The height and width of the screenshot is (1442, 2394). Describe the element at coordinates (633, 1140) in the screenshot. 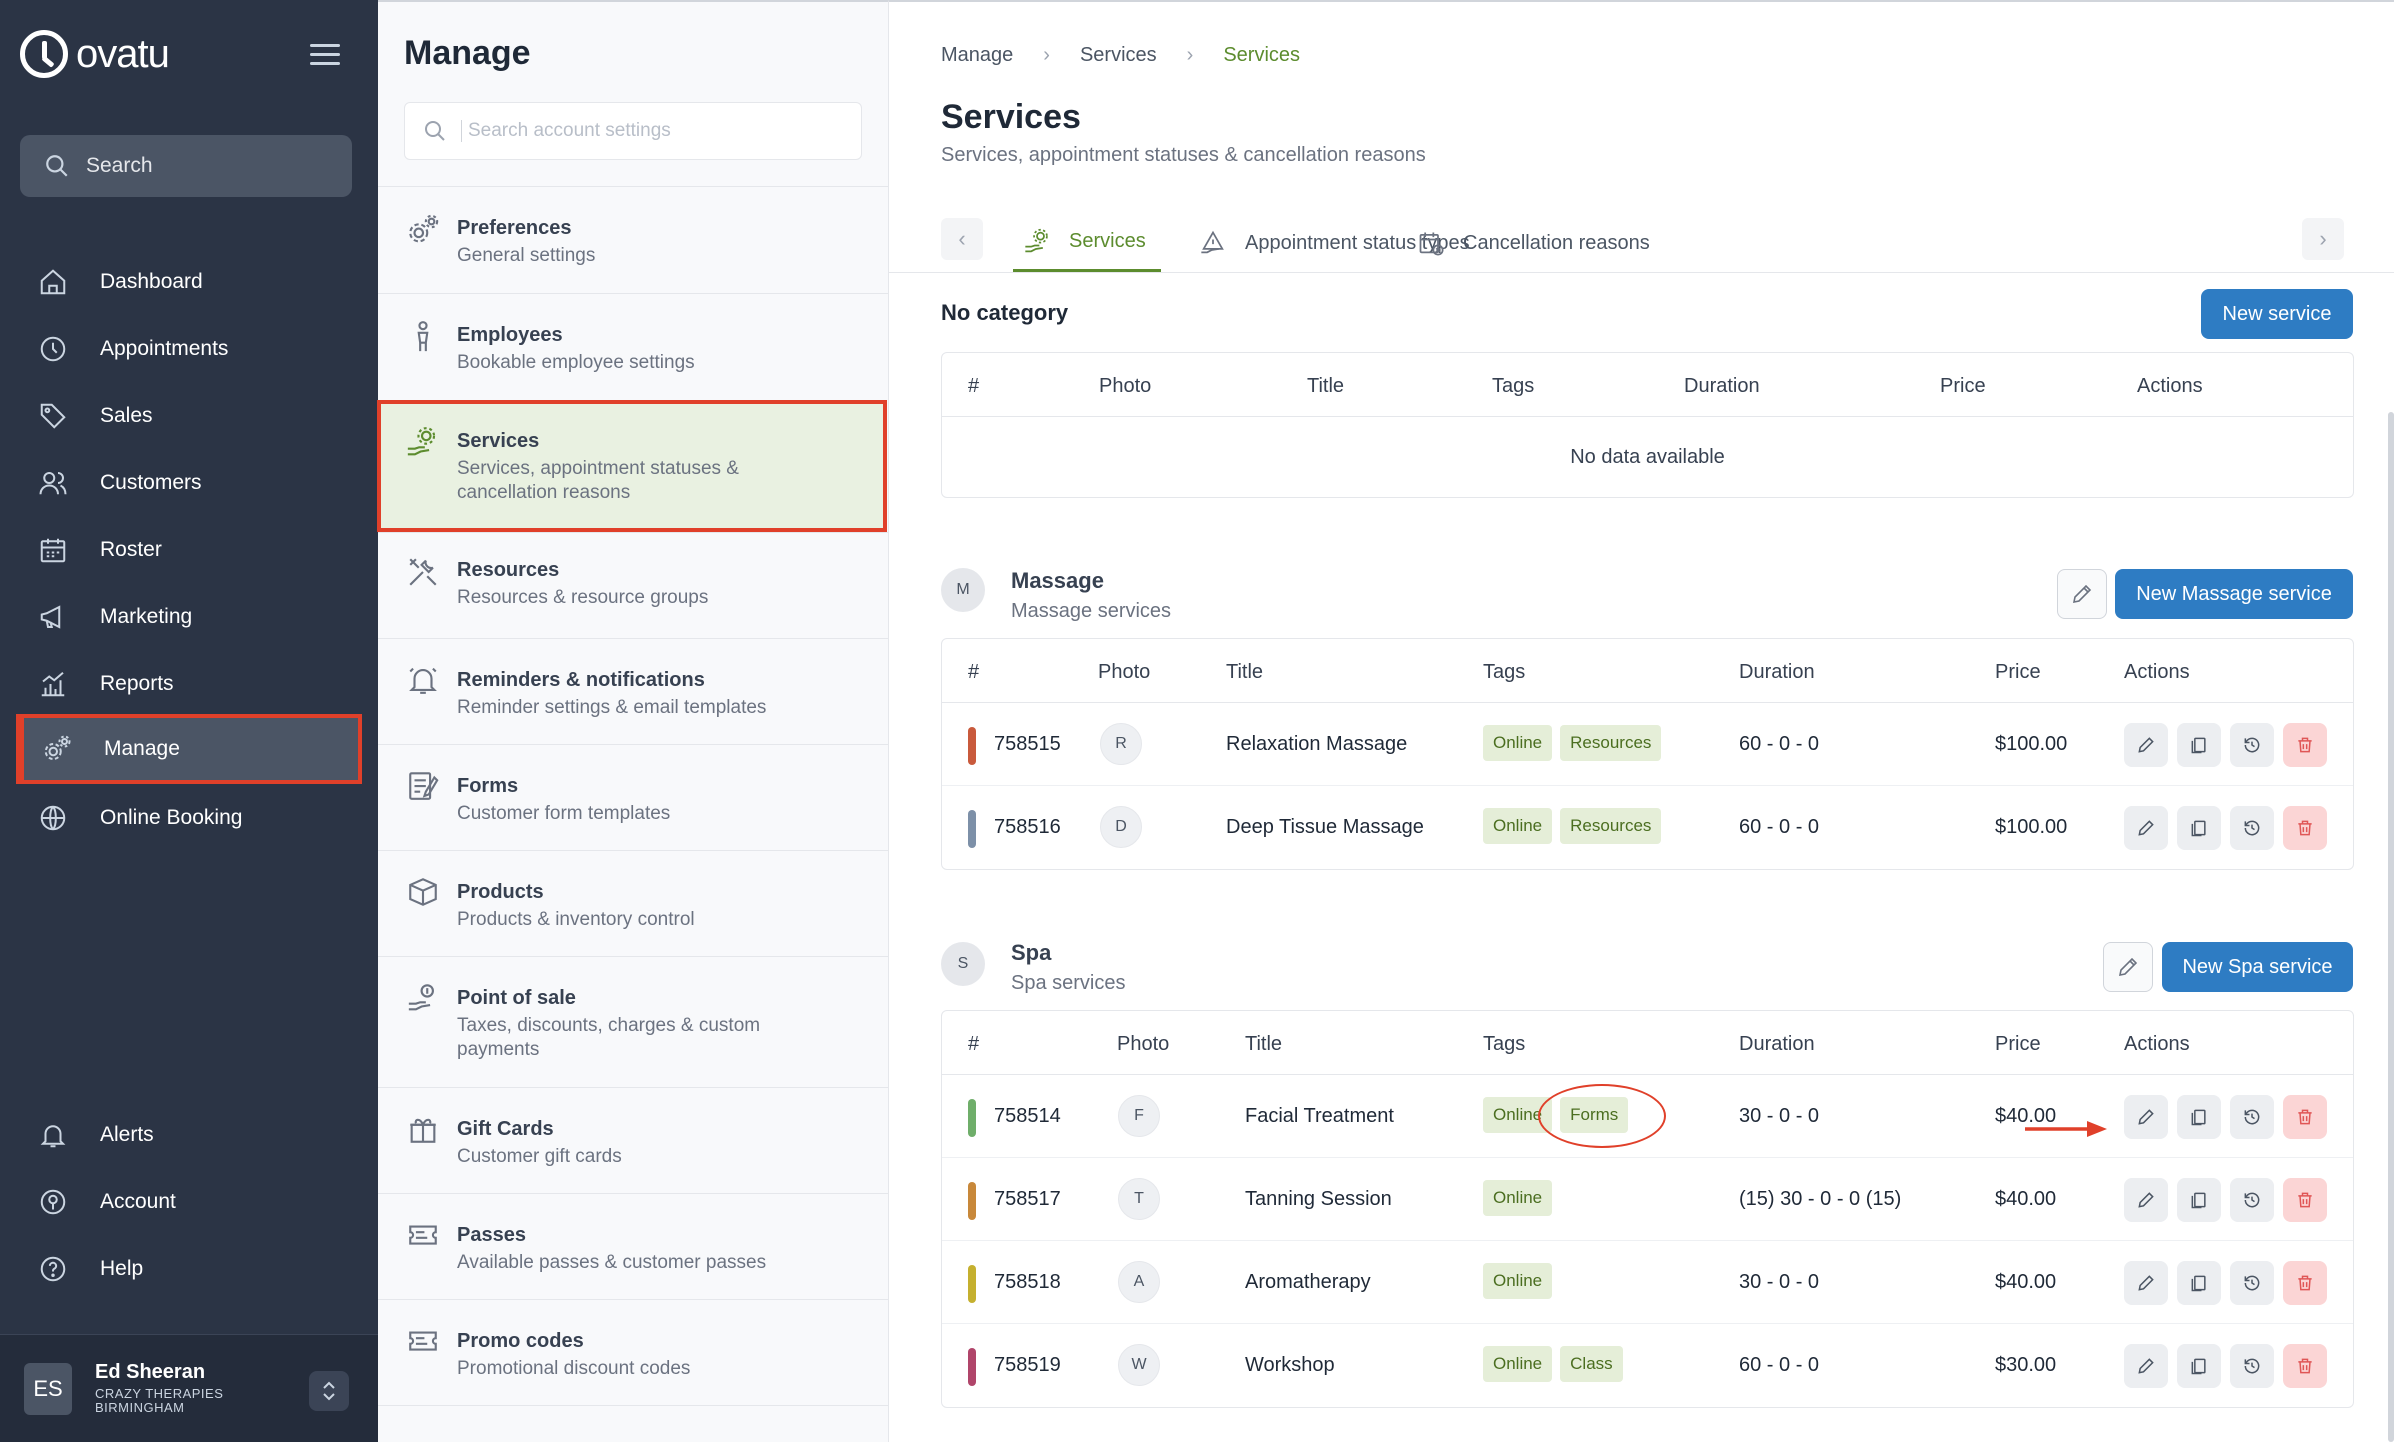

I see `settings-item-gift-cards: Gift Cards Customer gift cards` at that location.